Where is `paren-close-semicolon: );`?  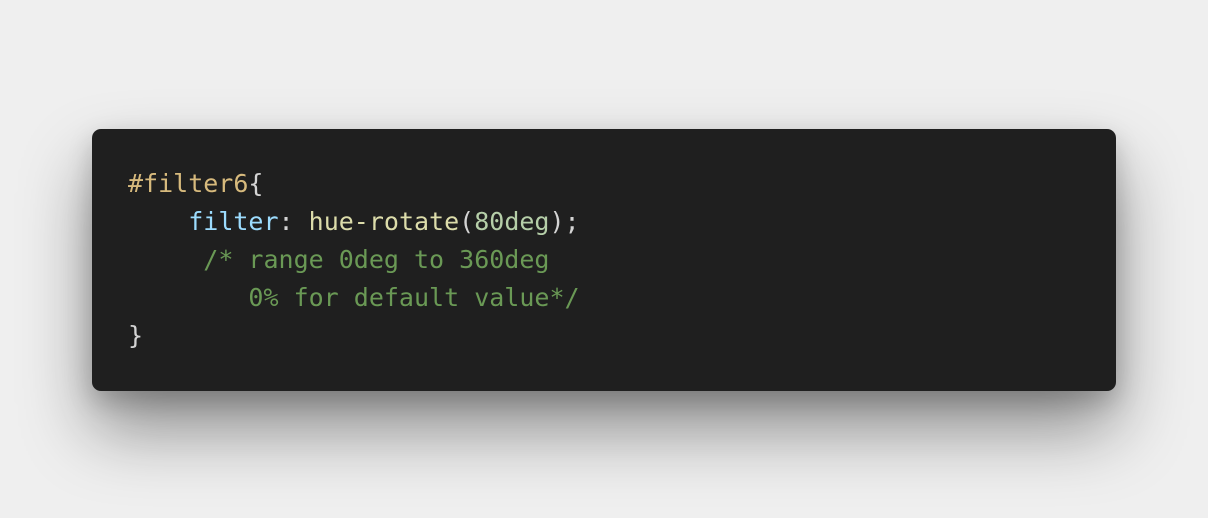
paren-close-semicolon: ); is located at coordinates (564, 221).